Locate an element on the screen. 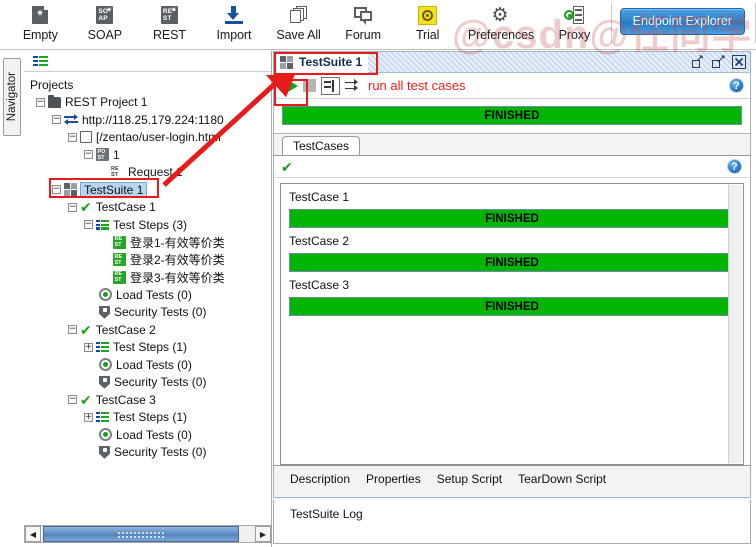 Image resolution: width=756 pixels, height=547 pixels. tree-item-testsuite: − TestSuite 1 is located at coordinates (147, 190).